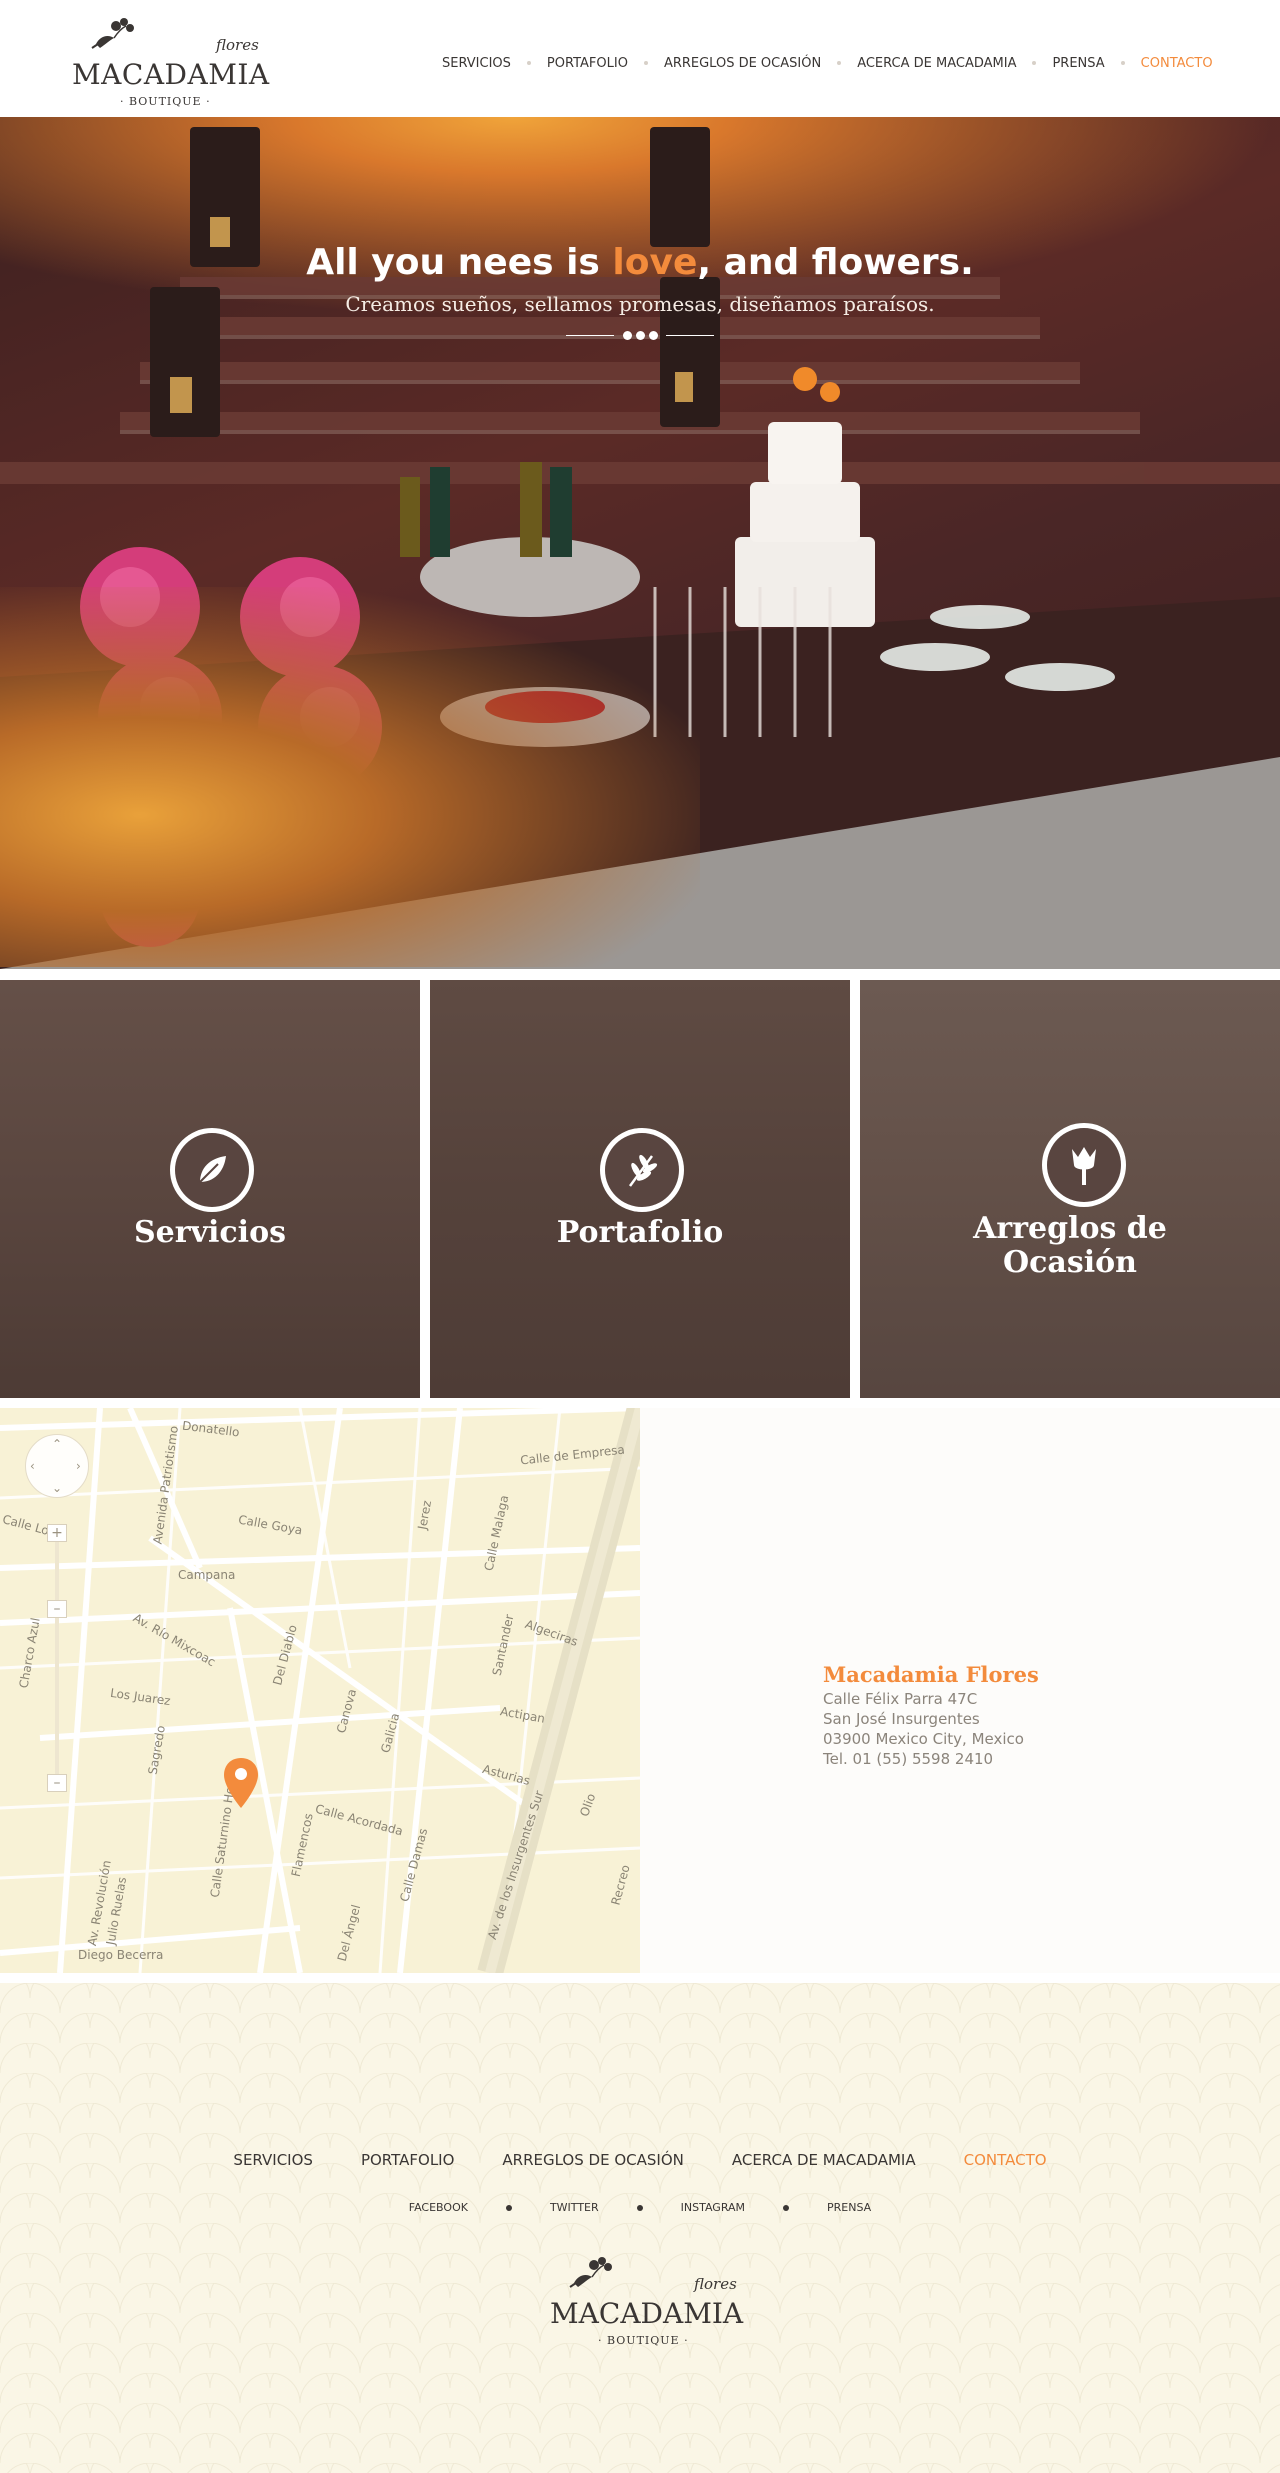 The width and height of the screenshot is (1280, 2473). Describe the element at coordinates (241, 1783) in the screenshot. I see `map-pin-icon` at that location.